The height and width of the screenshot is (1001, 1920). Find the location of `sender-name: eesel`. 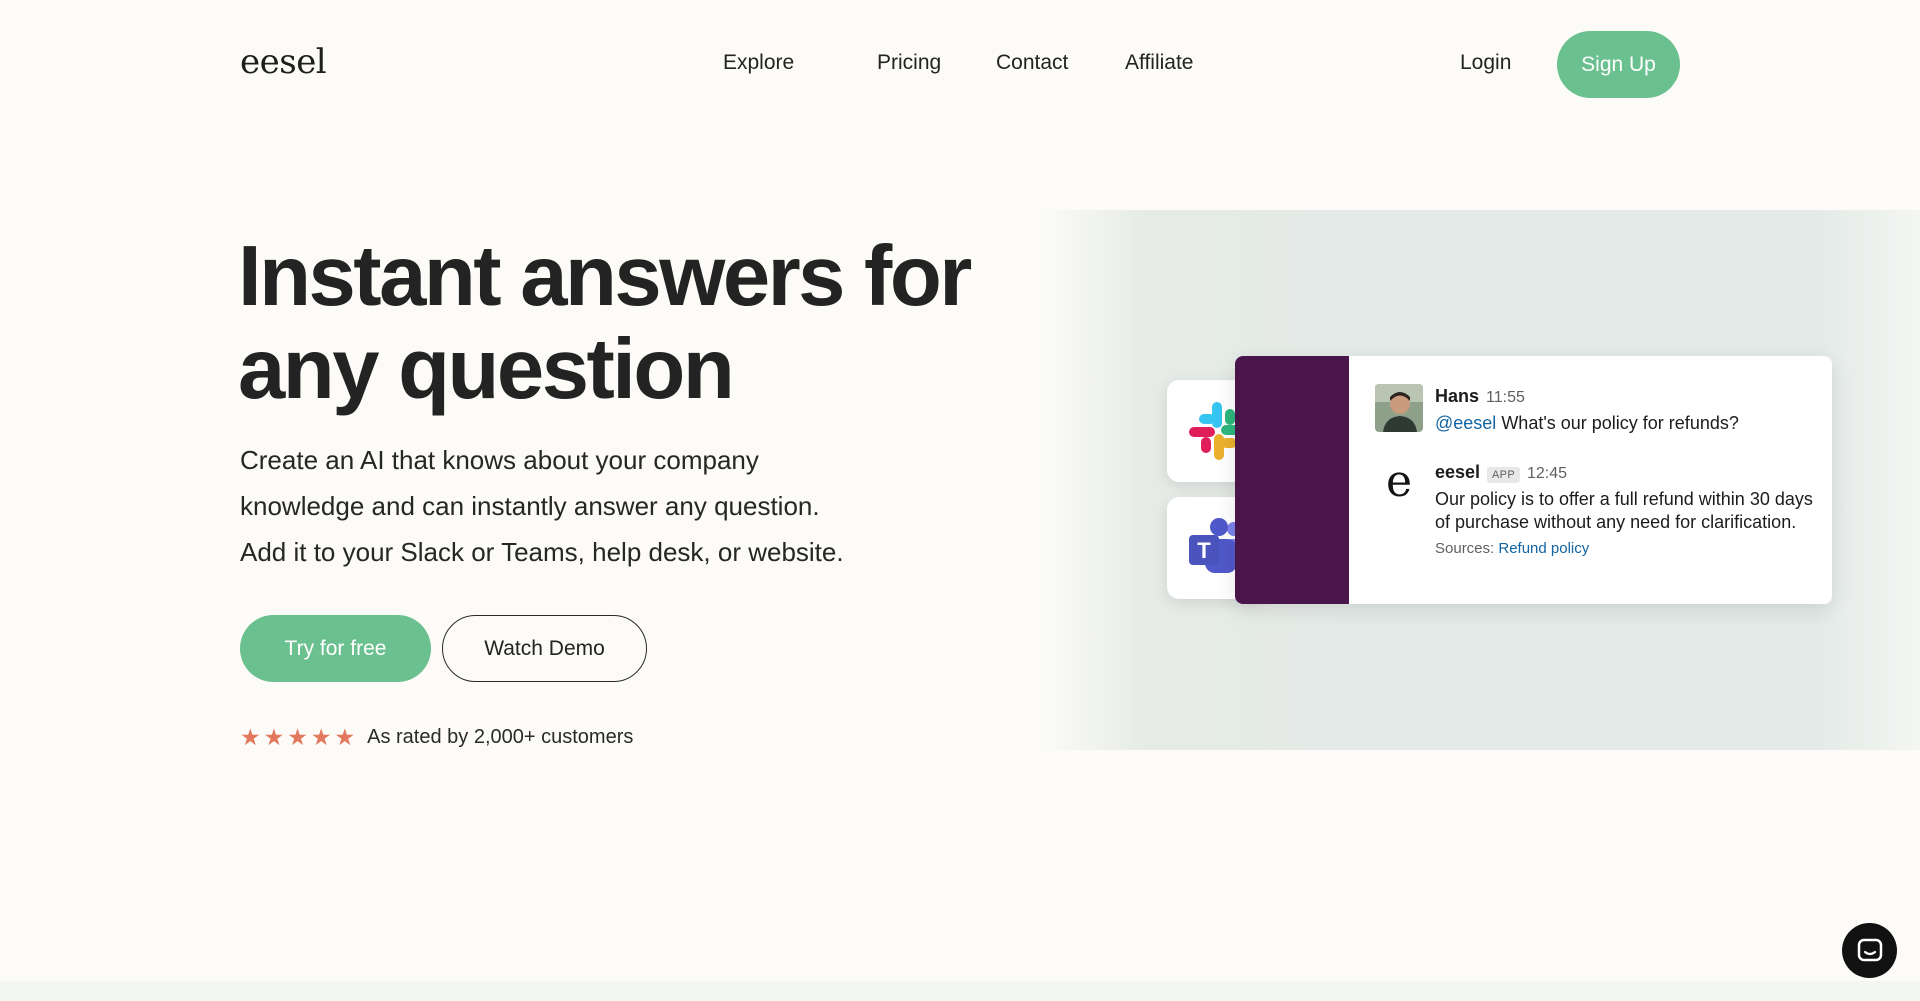

sender-name: eesel is located at coordinates (1457, 472).